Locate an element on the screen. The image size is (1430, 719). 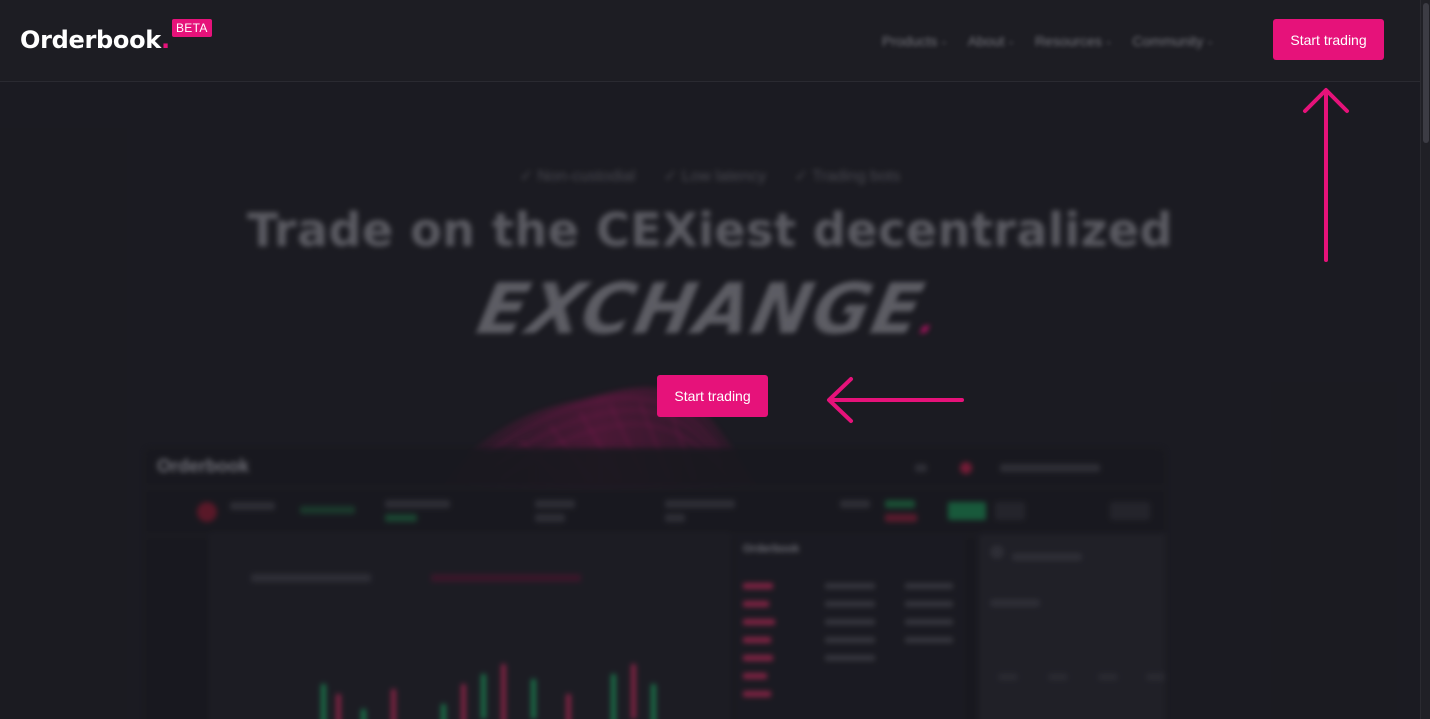
preview-status-dot is located at coordinates (966, 468).